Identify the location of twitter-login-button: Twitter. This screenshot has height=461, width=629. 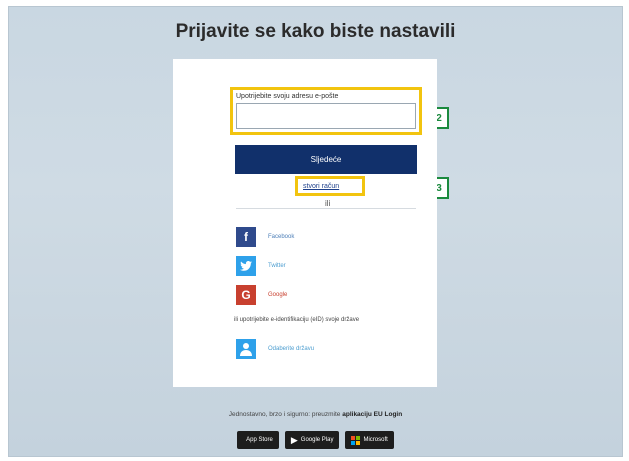
(326, 266).